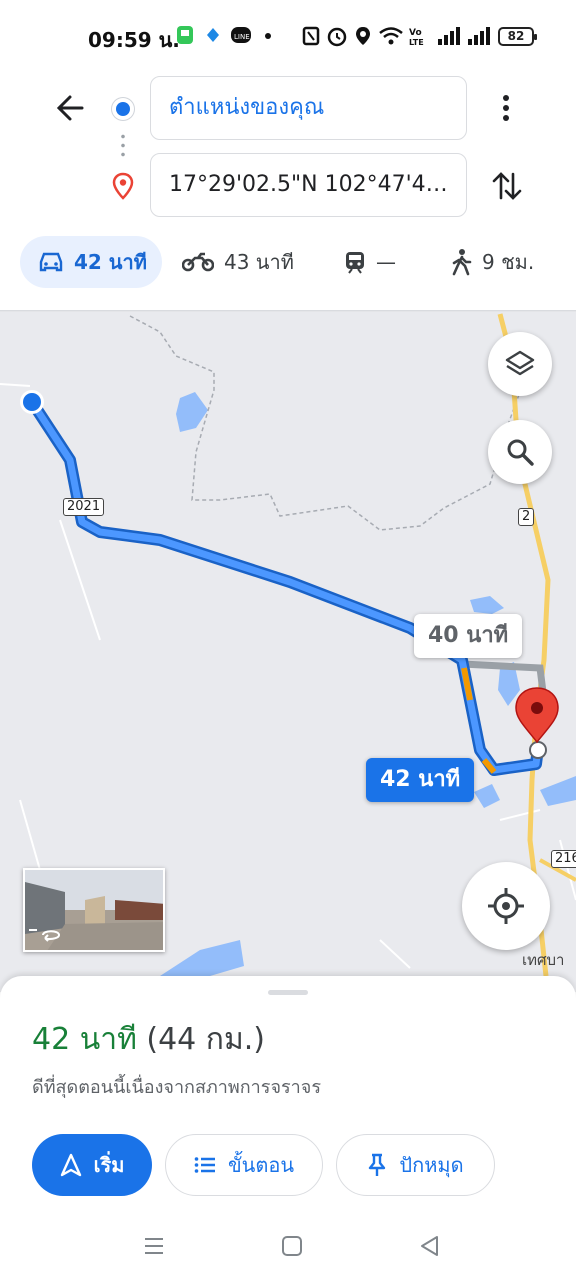  Describe the element at coordinates (70, 1165) in the screenshot. I see `navigation-arrow-icon` at that location.